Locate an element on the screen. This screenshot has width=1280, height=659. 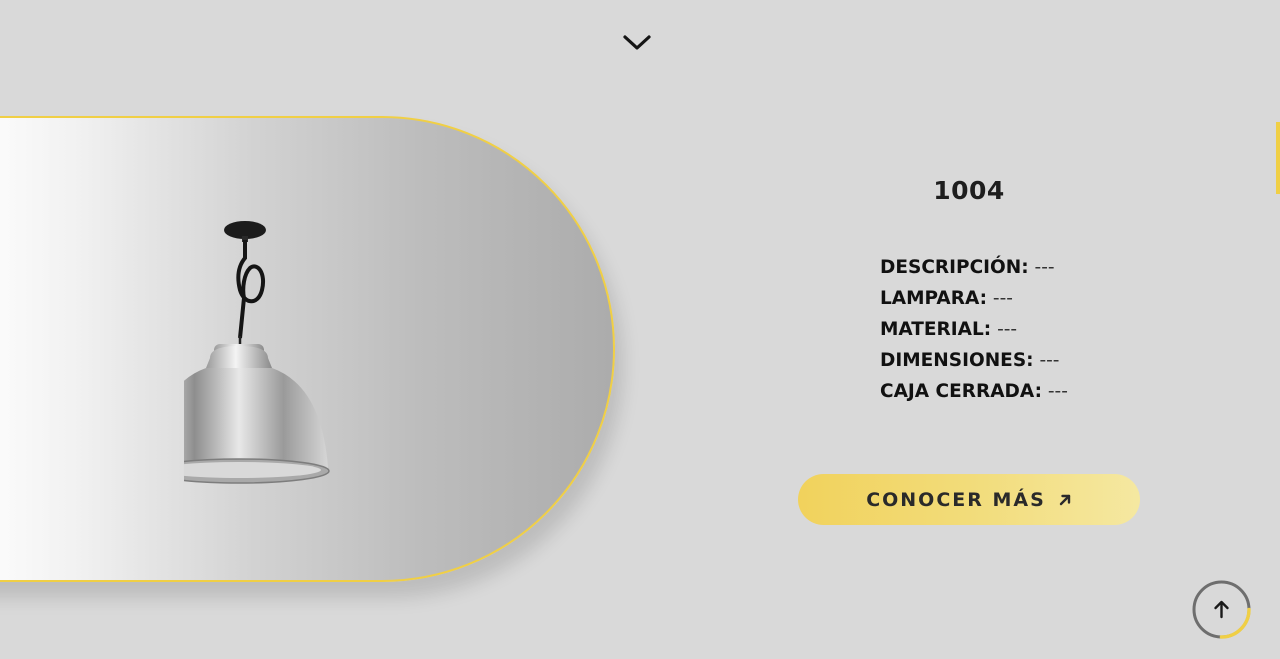
spec-label: DESCRIPCIÓN: is located at coordinates (954, 267).